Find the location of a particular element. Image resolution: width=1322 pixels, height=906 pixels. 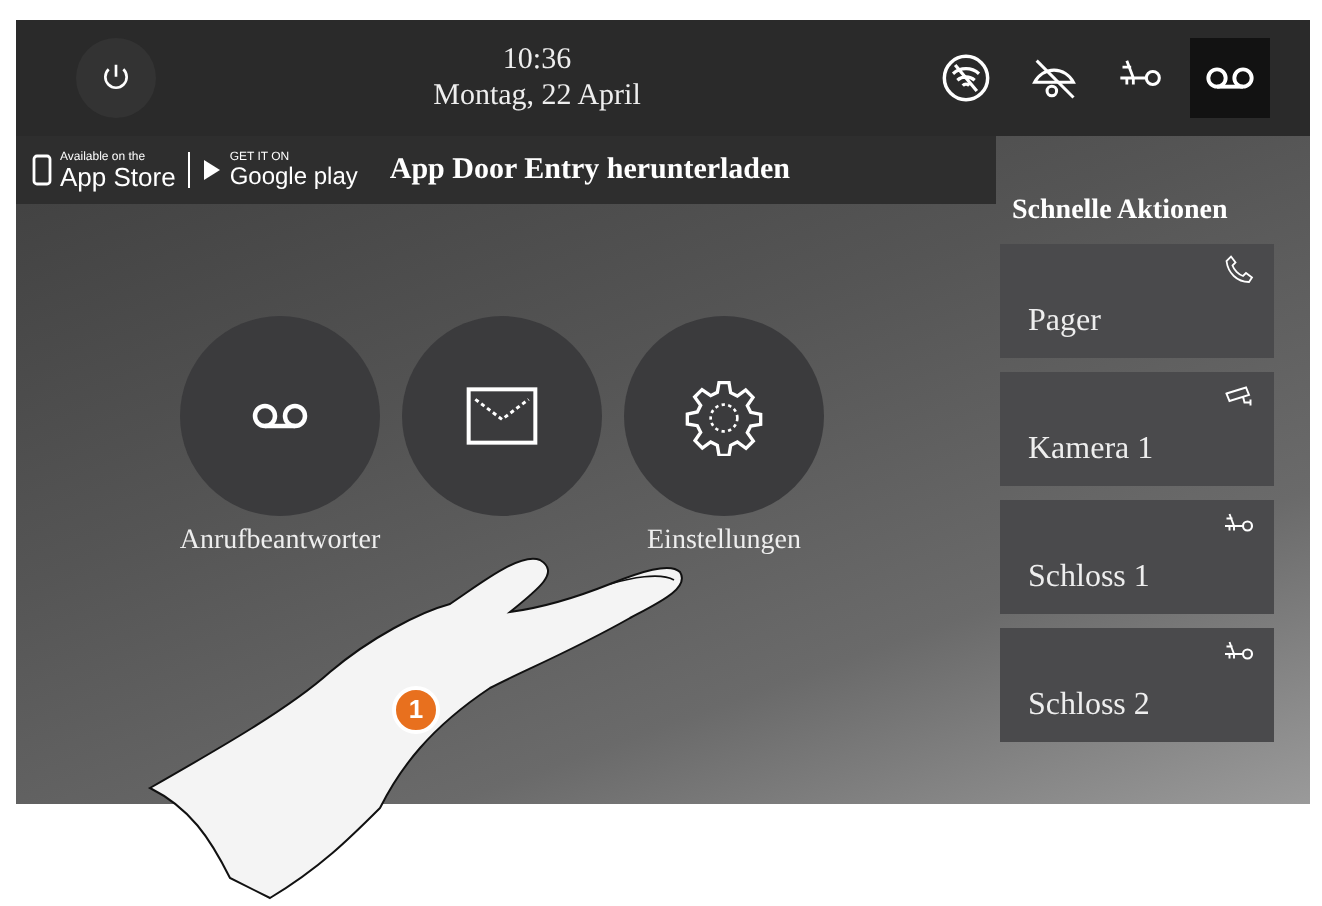

status-toggle is located at coordinates (1230, 78).